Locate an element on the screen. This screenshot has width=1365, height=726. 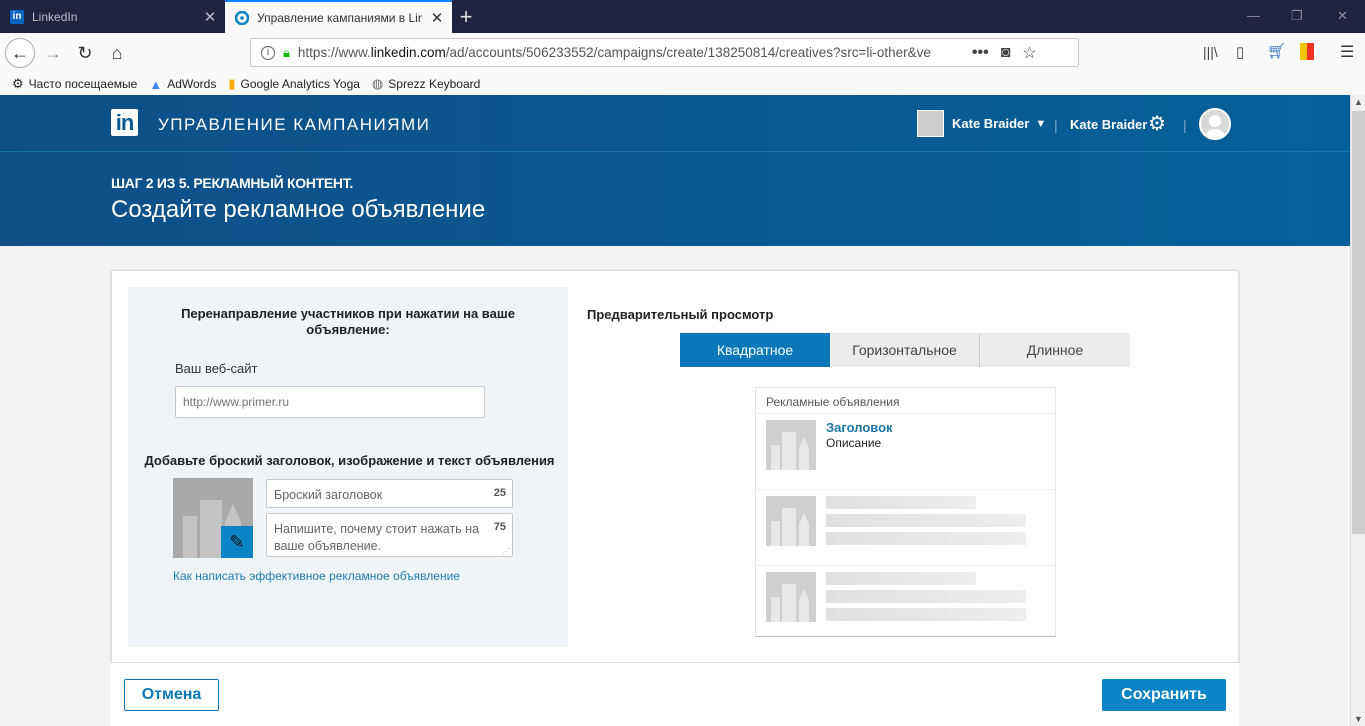
restore-icon: ❐ is located at coordinates (1297, 16).